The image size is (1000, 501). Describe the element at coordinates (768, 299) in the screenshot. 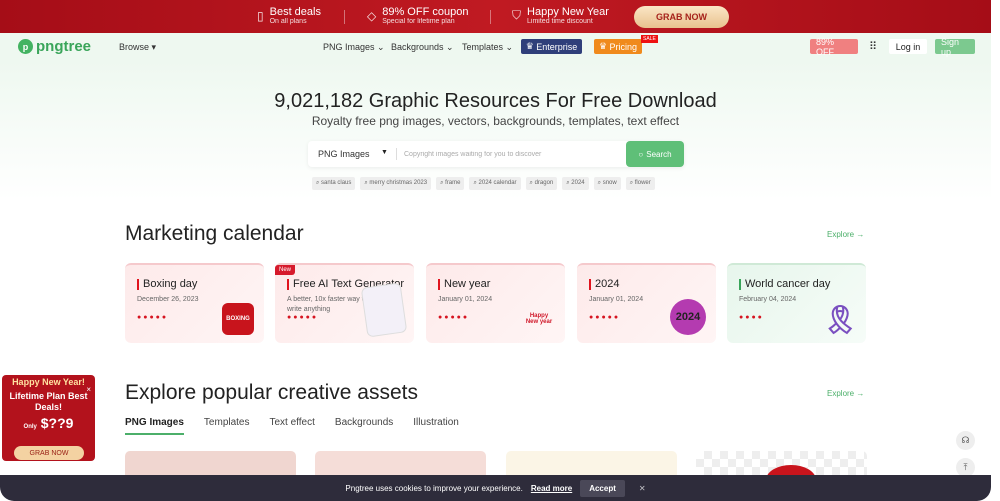

I see `card-date: February 04, 2024` at that location.